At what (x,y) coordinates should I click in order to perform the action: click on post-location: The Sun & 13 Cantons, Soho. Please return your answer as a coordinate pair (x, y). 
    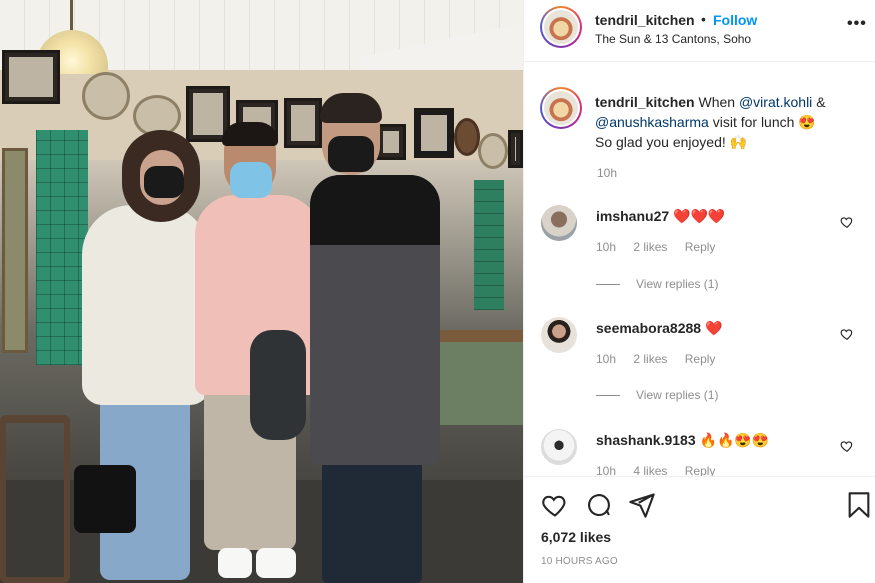
    Looking at the image, I should click on (673, 39).